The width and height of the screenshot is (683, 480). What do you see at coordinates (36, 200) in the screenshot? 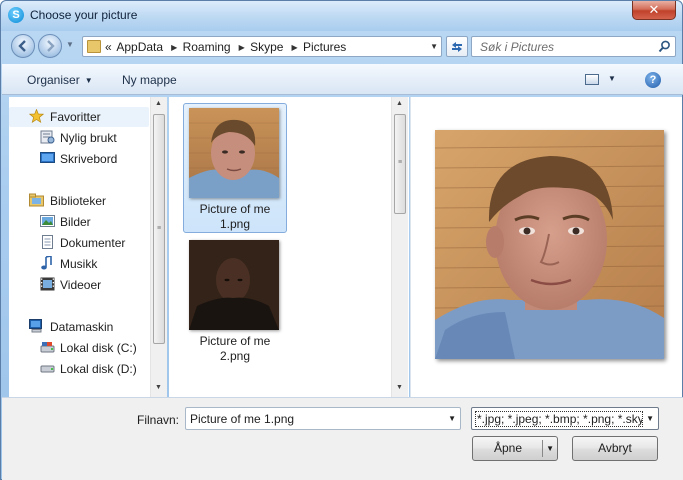
I see `libraries-icon` at bounding box center [36, 200].